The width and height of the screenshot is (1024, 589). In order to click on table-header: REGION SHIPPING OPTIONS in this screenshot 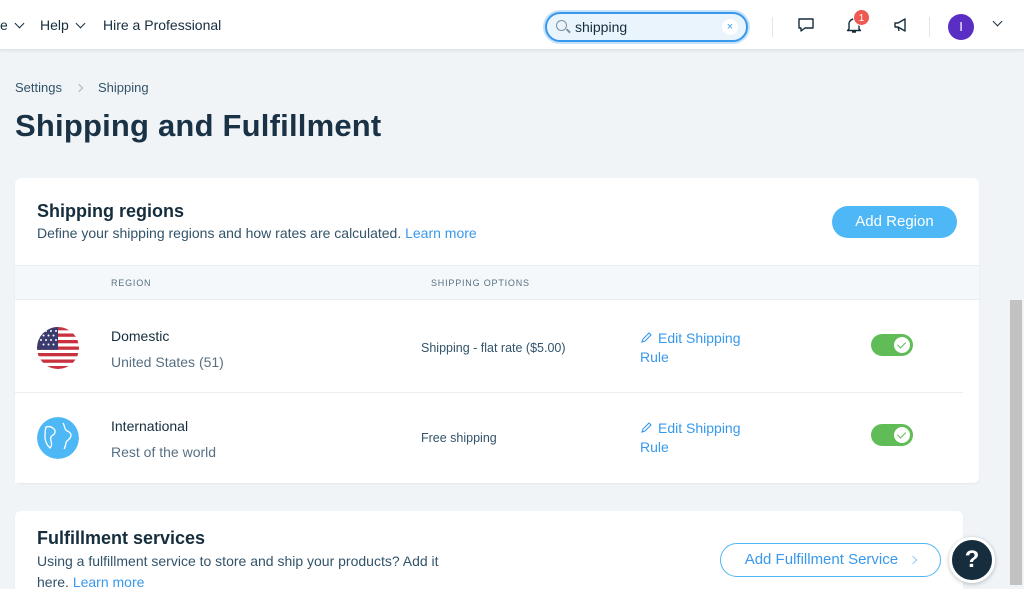, I will do `click(497, 282)`.